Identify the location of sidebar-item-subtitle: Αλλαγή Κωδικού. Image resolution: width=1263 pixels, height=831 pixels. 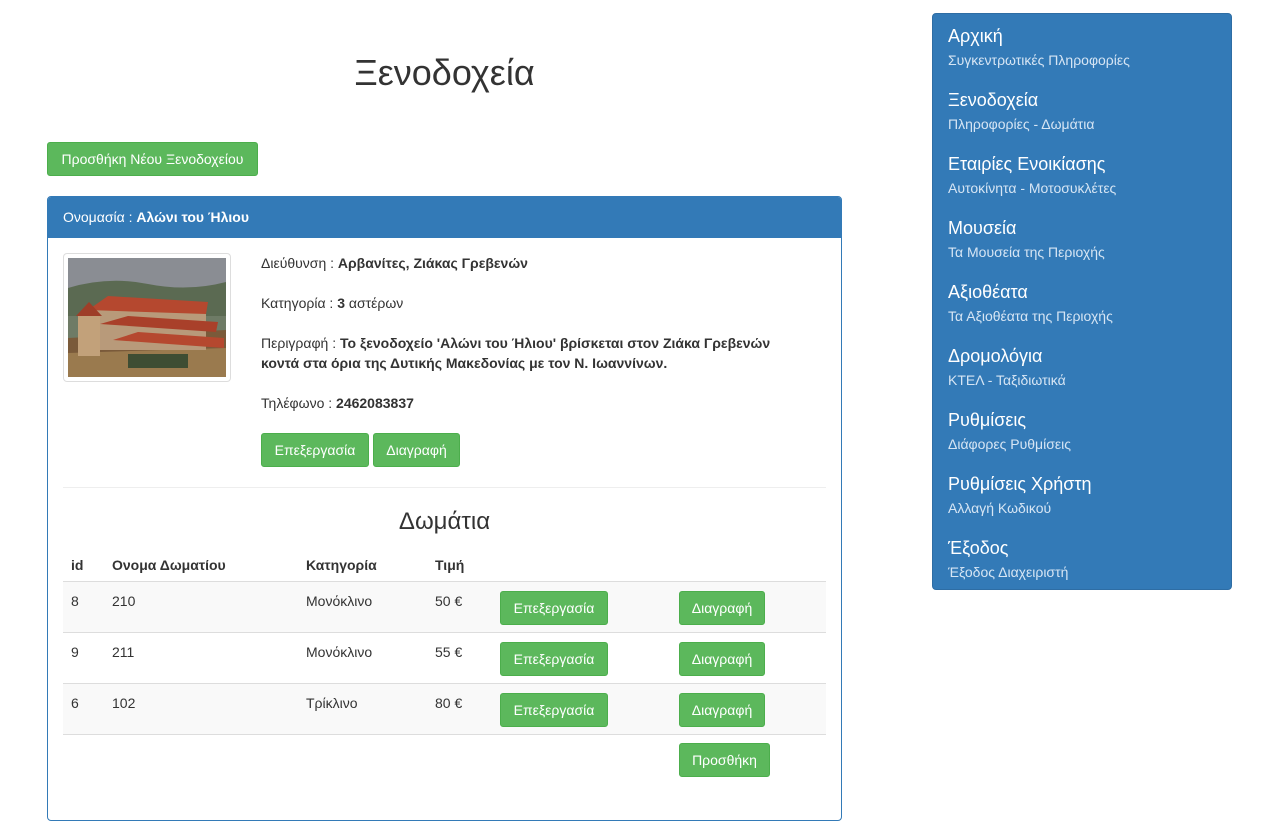
(1083, 508).